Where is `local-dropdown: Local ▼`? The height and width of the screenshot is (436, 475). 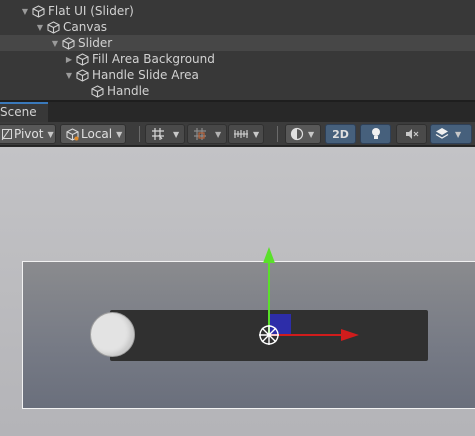 local-dropdown: Local ▼ is located at coordinates (93, 134).